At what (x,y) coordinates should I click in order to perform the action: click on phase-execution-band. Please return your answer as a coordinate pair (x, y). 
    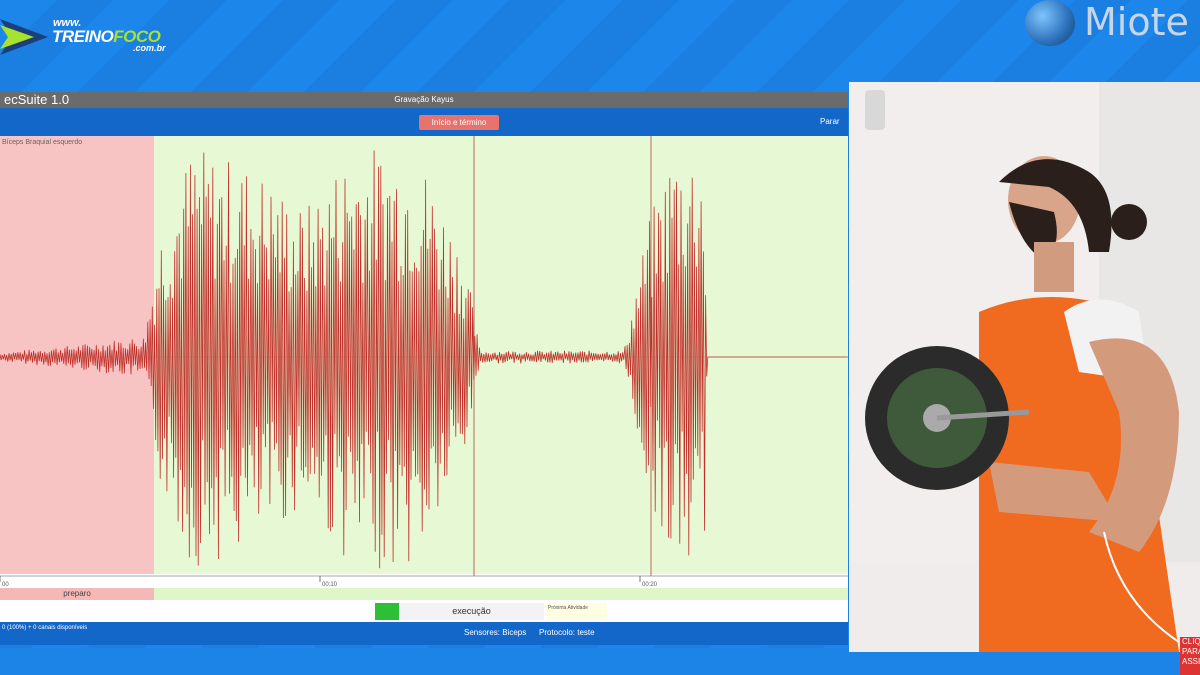
    Looking at the image, I should click on (501, 594).